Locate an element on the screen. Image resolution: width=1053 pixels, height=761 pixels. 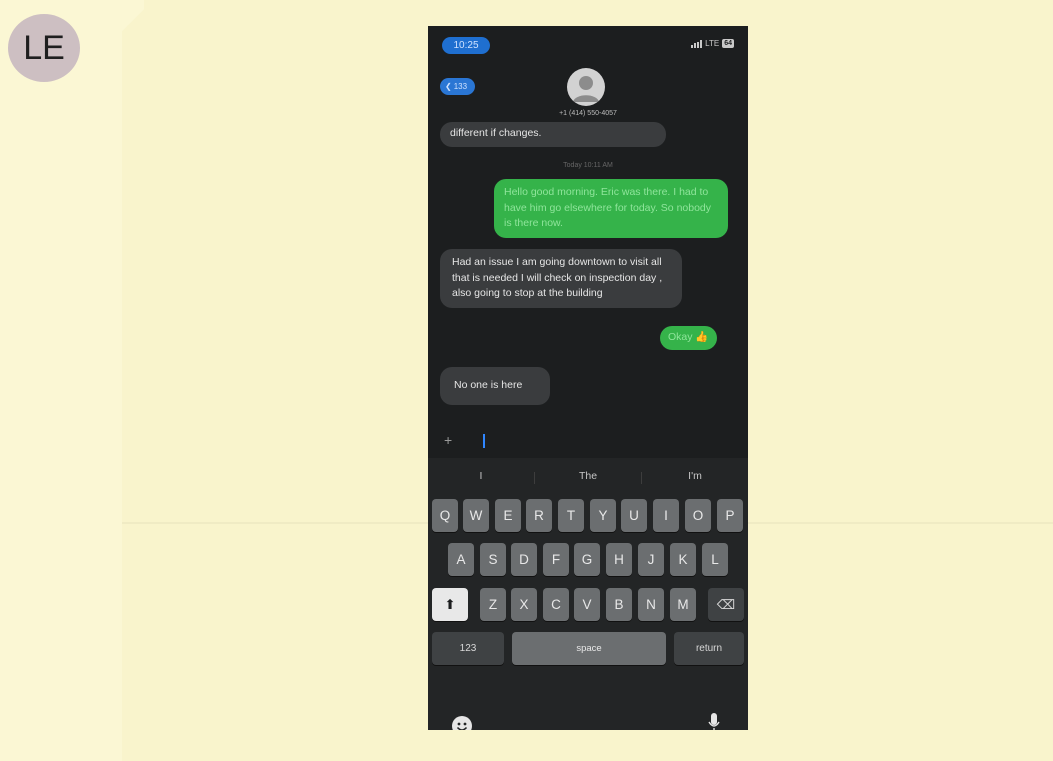
back-button: ❮ 133 is located at coordinates (458, 86).